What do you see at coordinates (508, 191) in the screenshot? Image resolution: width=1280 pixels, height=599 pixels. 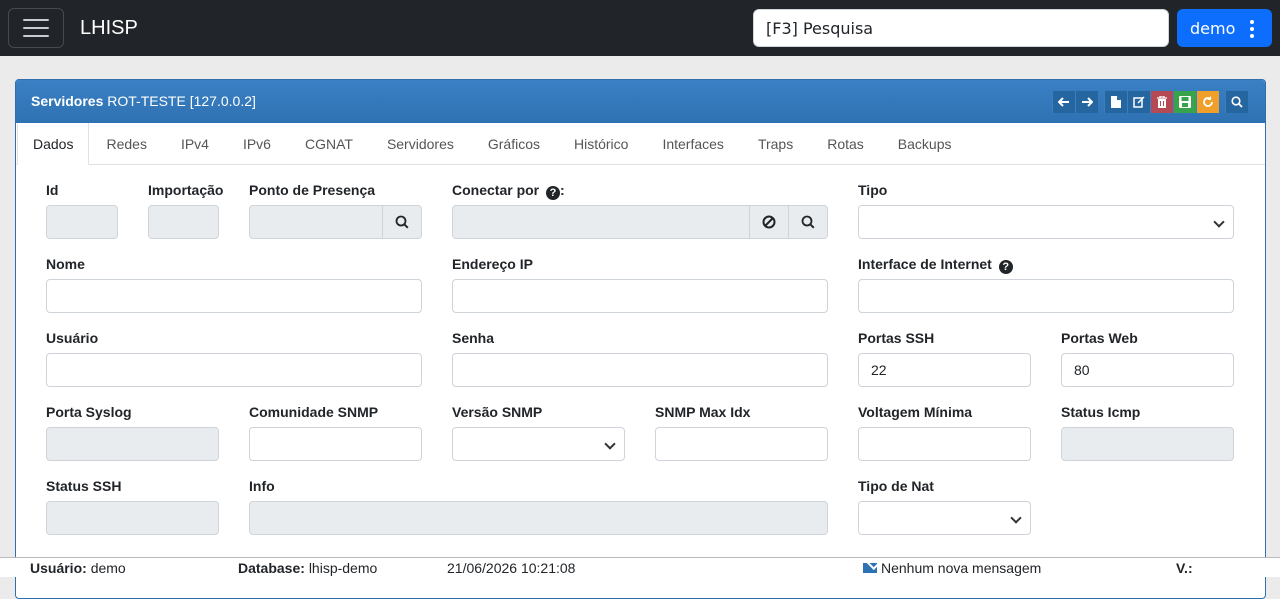 I see `conectar-por-label: Conectar por ?:` at bounding box center [508, 191].